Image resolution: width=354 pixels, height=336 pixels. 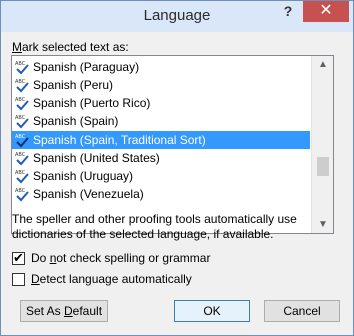 I want to click on title-bar: Language ? ✕, so click(x=177, y=16).